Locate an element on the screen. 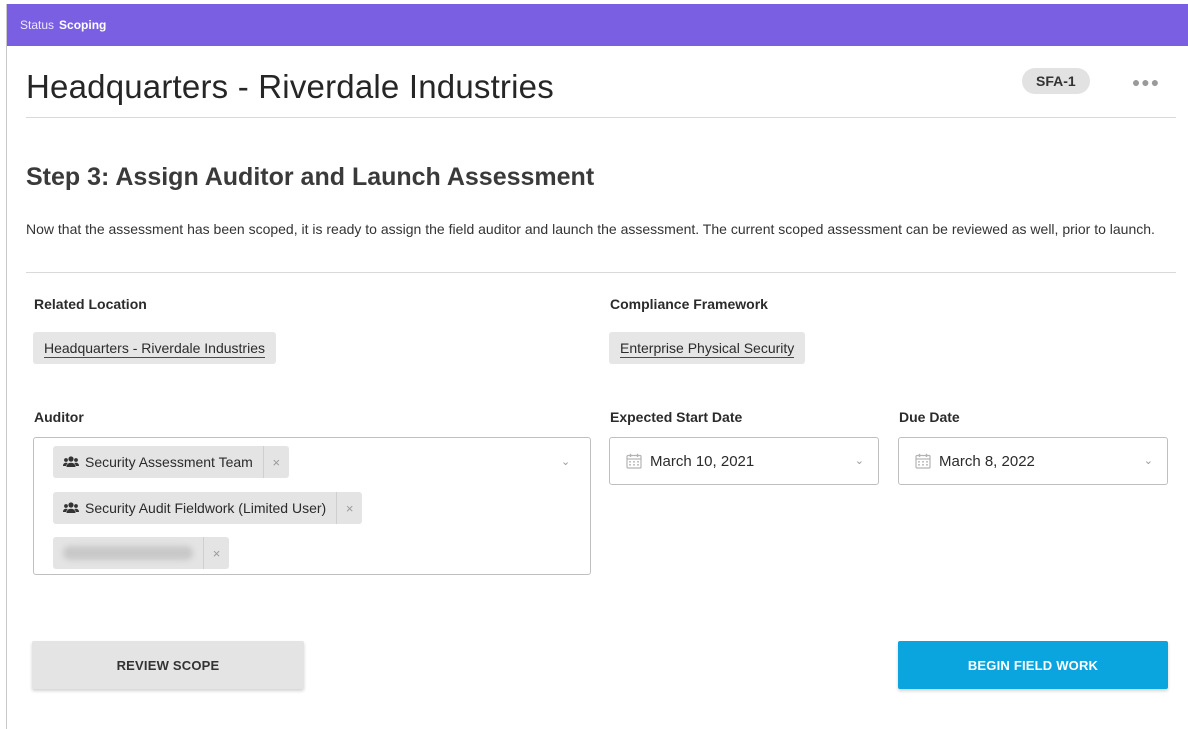  auditor-tag-redacted: × is located at coordinates (141, 553).